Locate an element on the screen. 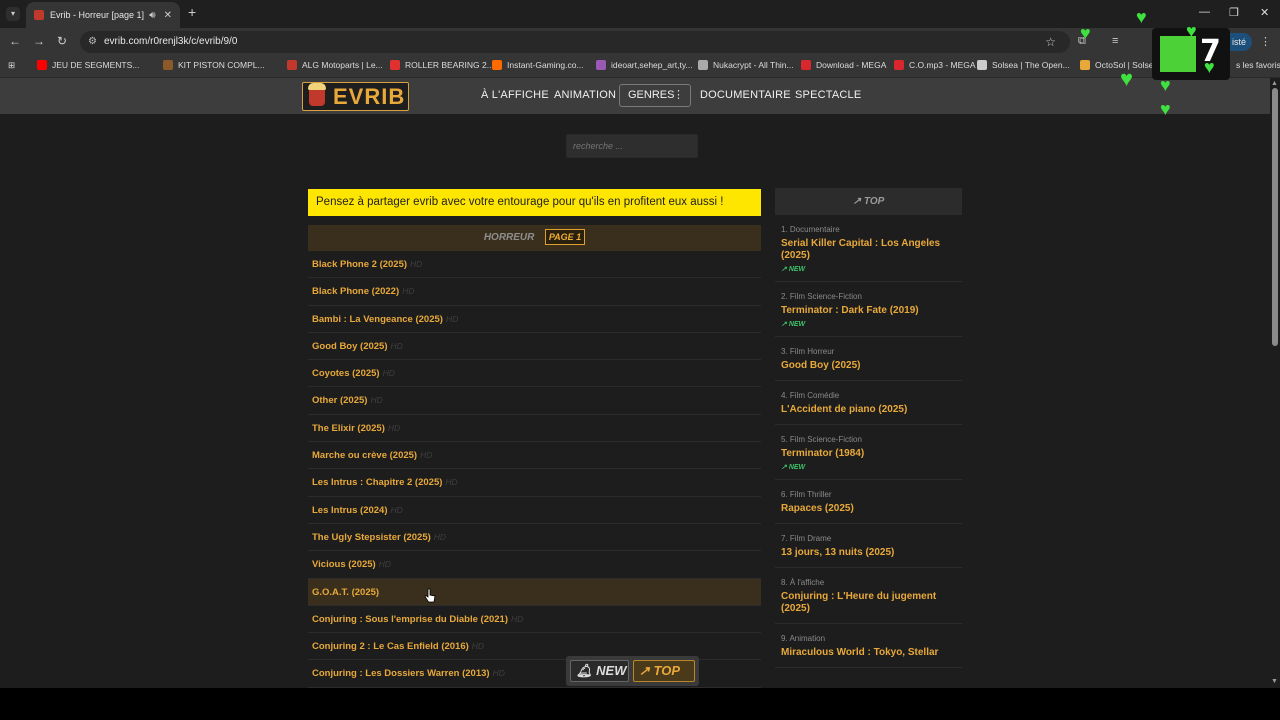  movie-row: Black Phone (2022) HD is located at coordinates (534, 292).